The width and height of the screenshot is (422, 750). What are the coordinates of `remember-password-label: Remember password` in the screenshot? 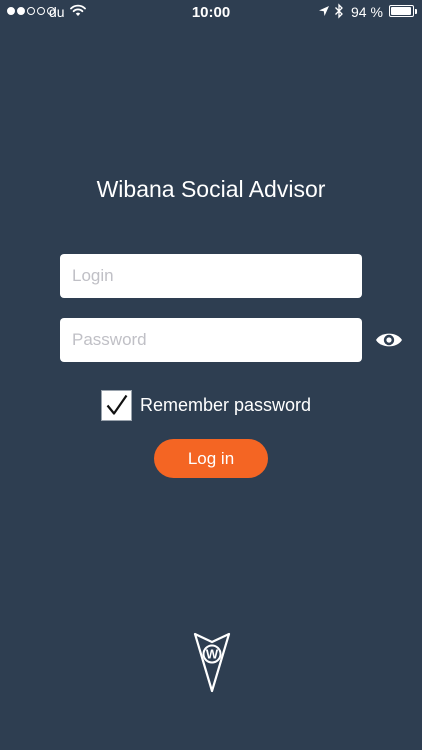 It's located at (226, 404).